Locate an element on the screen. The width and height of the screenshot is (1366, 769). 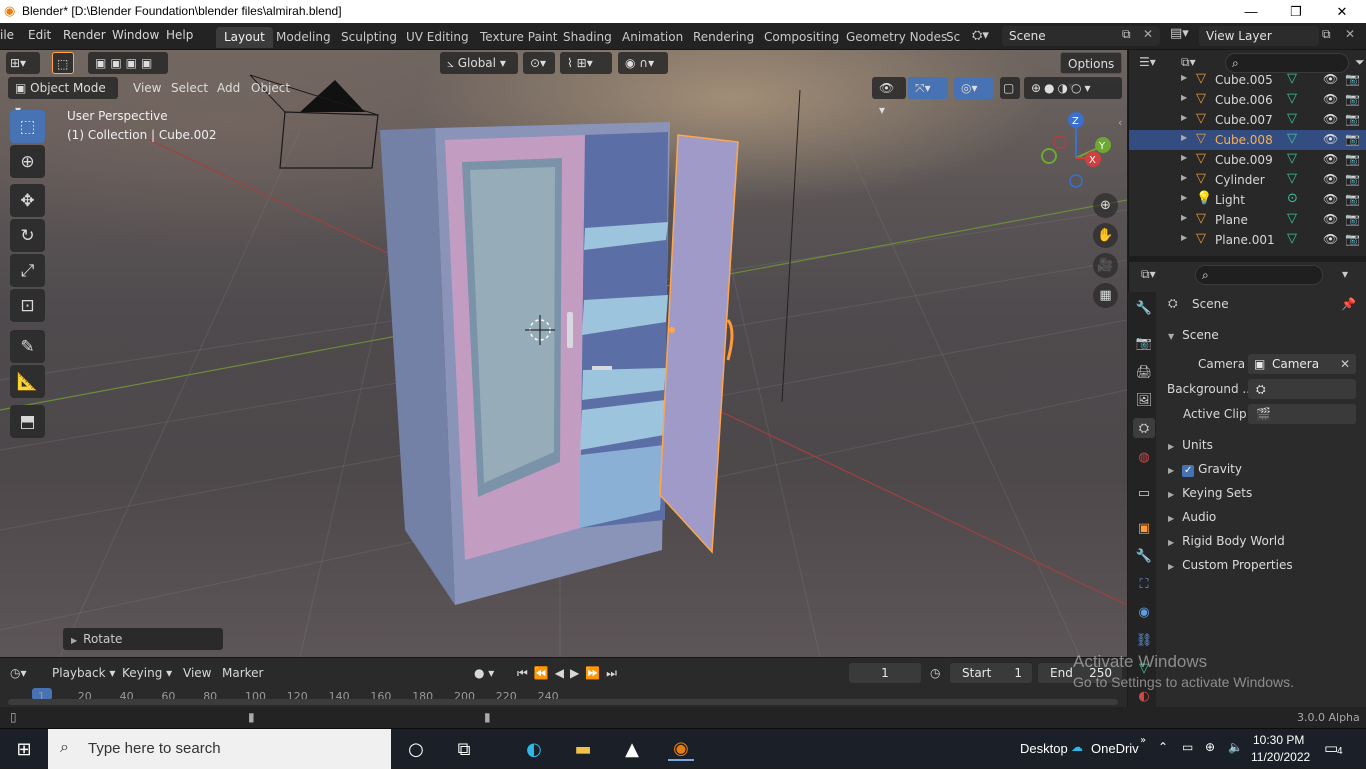
volume-icon: 🔈 is located at coordinates (1235, 747).